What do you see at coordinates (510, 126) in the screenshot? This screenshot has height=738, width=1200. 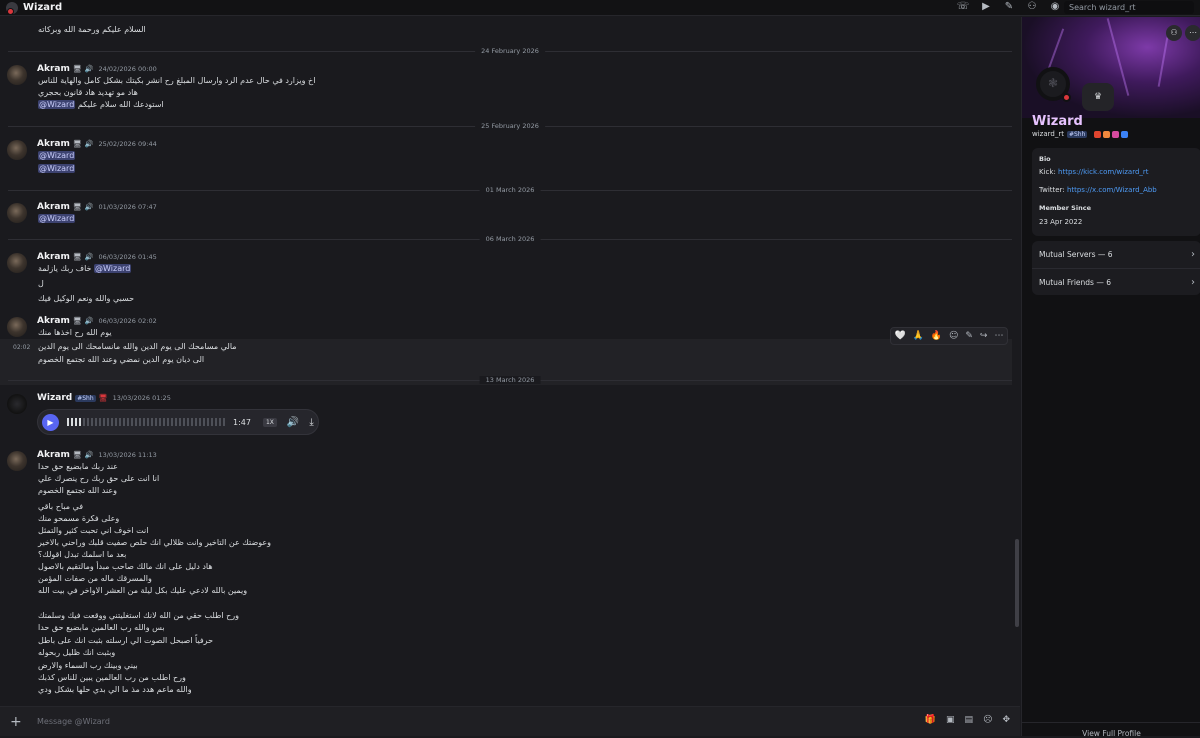 I see `date-divider: 25 February 2026` at bounding box center [510, 126].